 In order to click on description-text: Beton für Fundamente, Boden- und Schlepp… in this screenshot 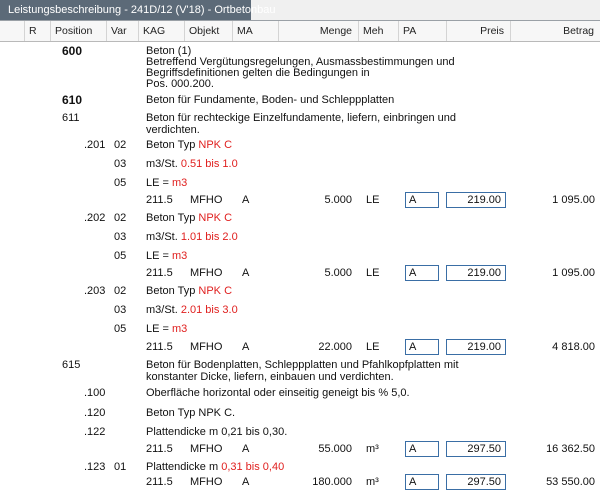, I will do `click(270, 100)`.